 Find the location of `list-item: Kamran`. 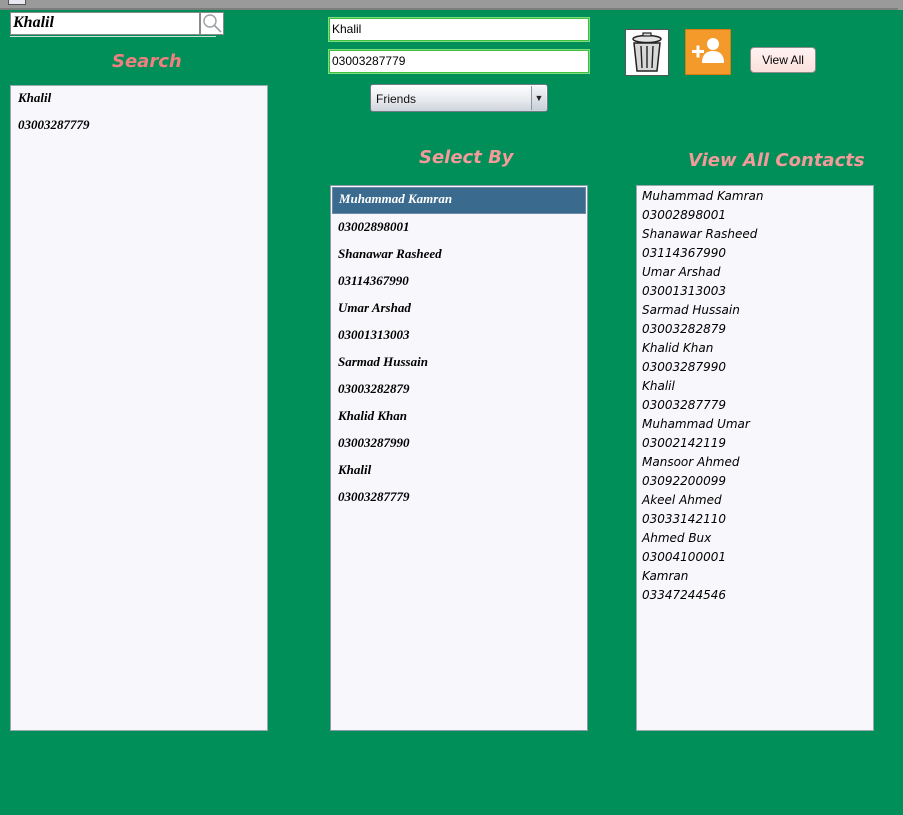

list-item: Kamran is located at coordinates (755, 576).